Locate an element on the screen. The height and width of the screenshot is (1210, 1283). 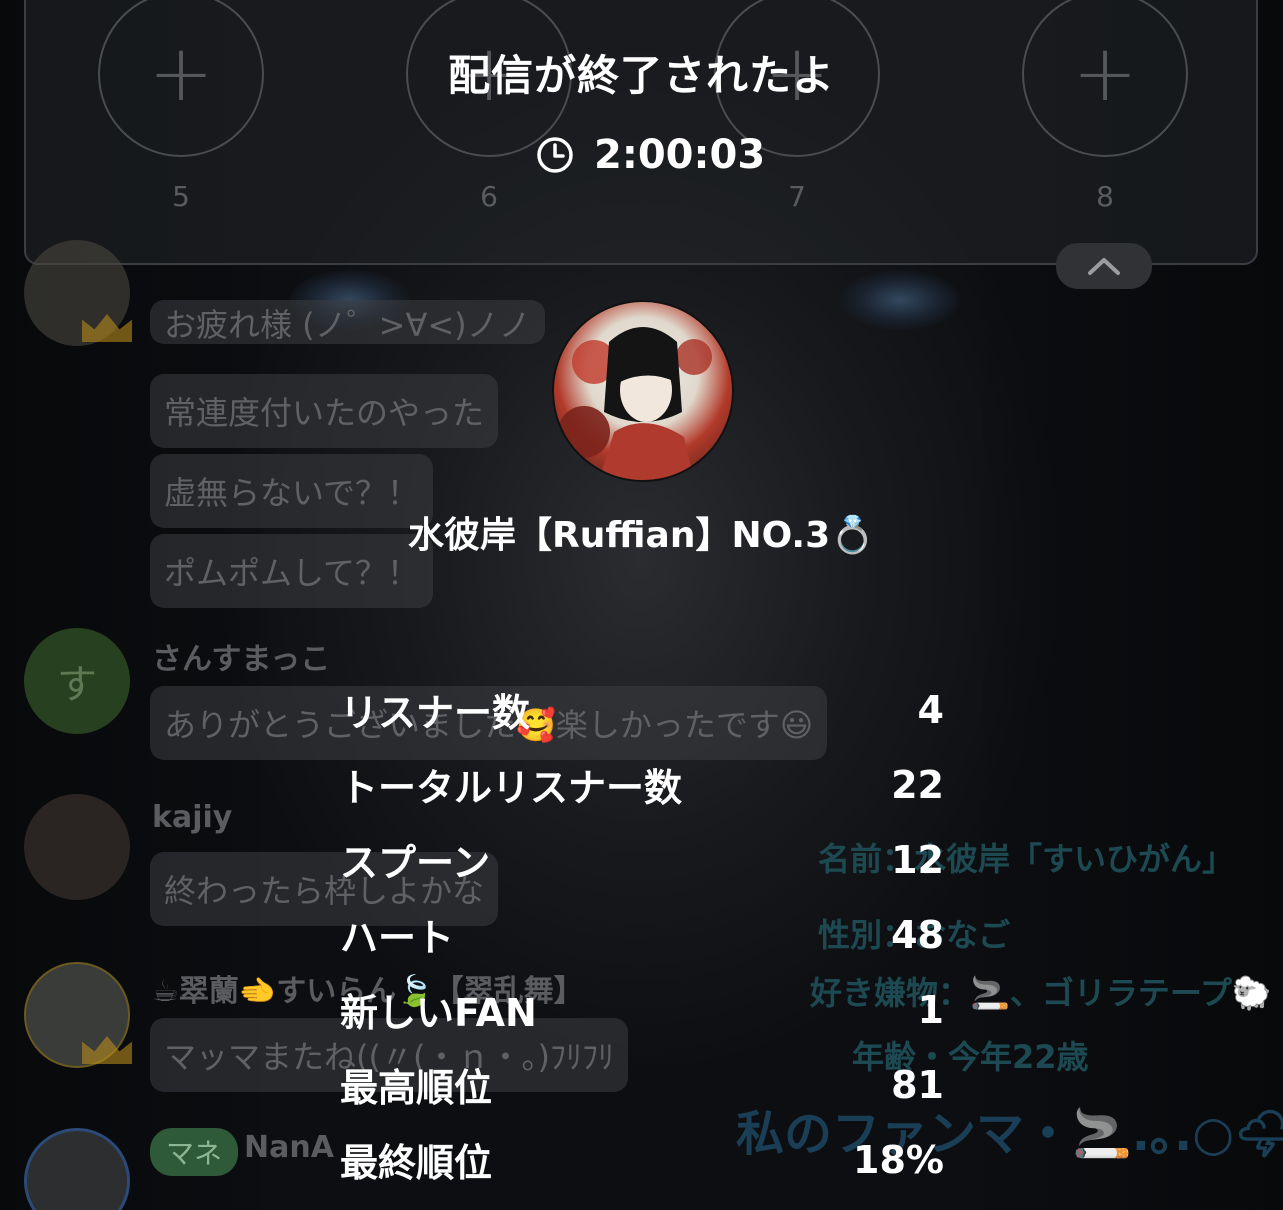
seat-number: 6 is located at coordinates (489, 196).